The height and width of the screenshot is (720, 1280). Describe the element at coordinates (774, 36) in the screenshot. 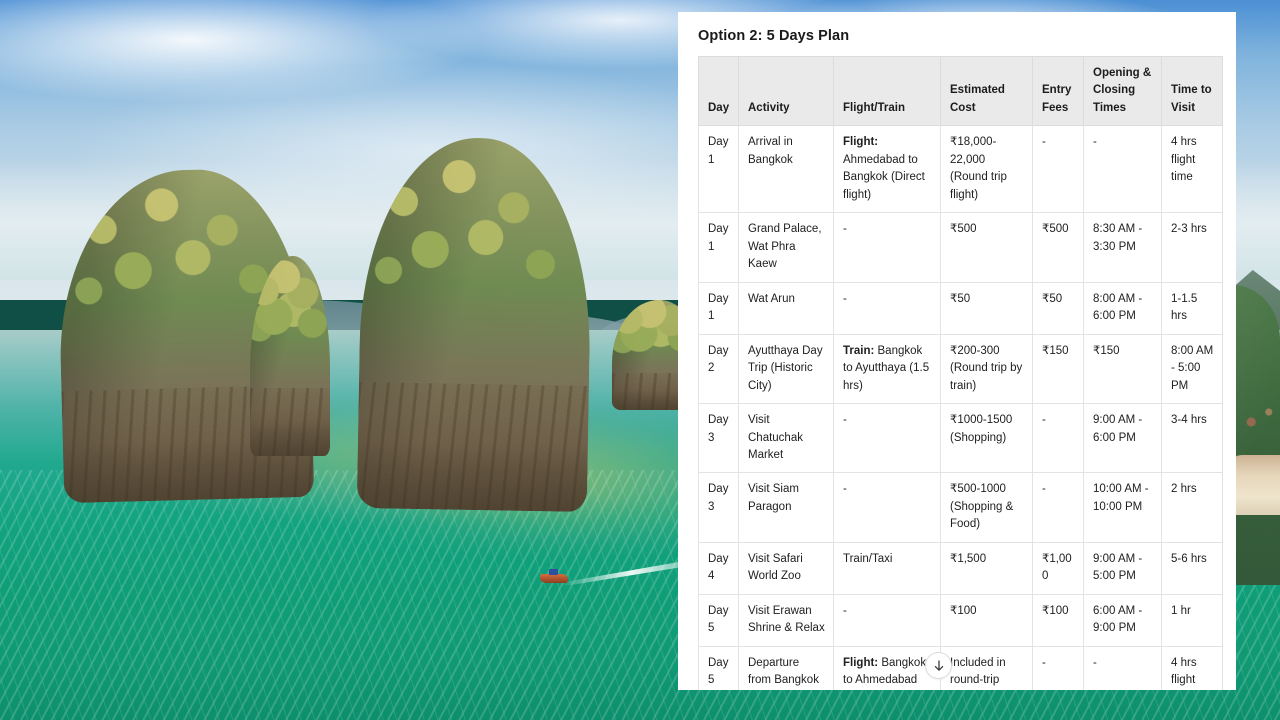

I see `page-title: Option 2: 5 Days Plan` at that location.